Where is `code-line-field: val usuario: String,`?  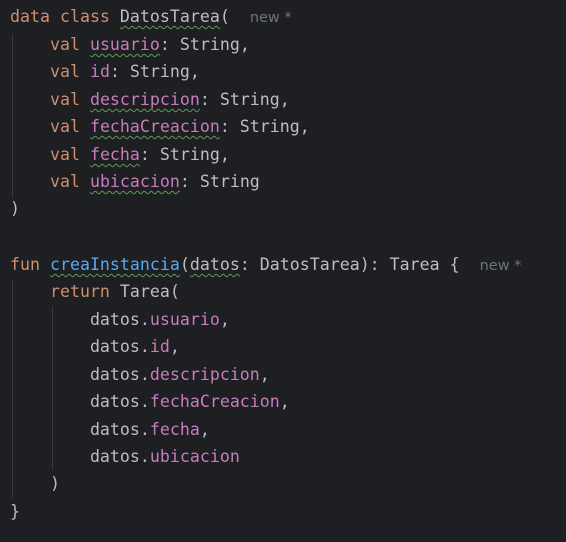
code-line-field: val usuario: String, is located at coordinates (130, 45).